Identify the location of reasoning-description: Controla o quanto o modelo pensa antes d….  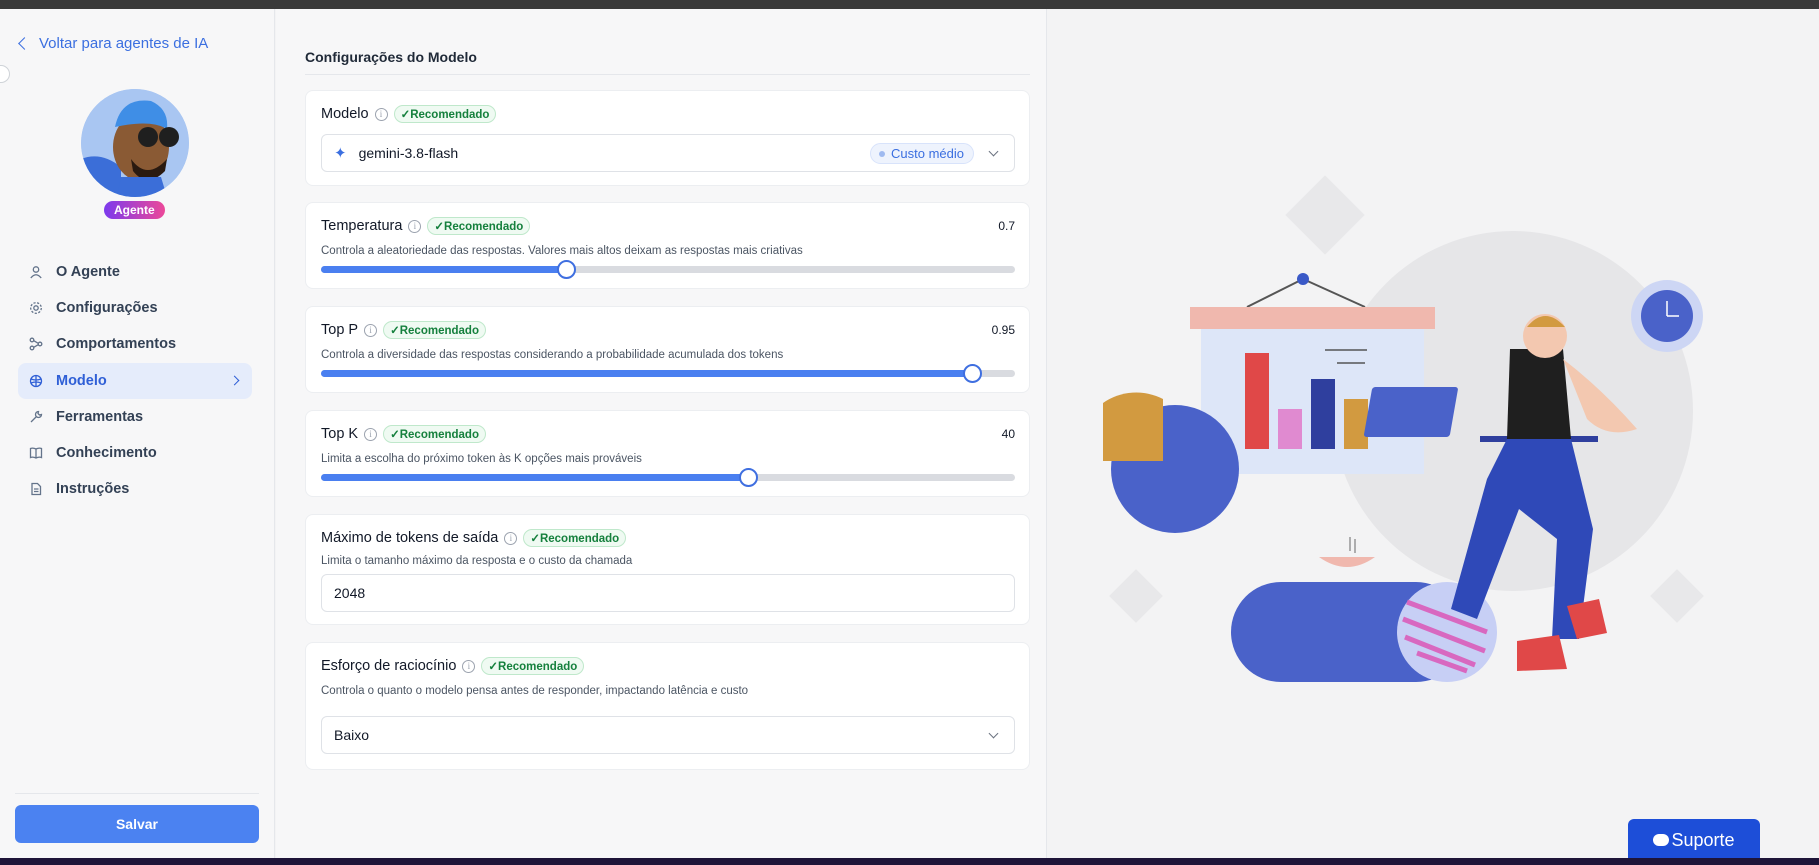
(535, 691).